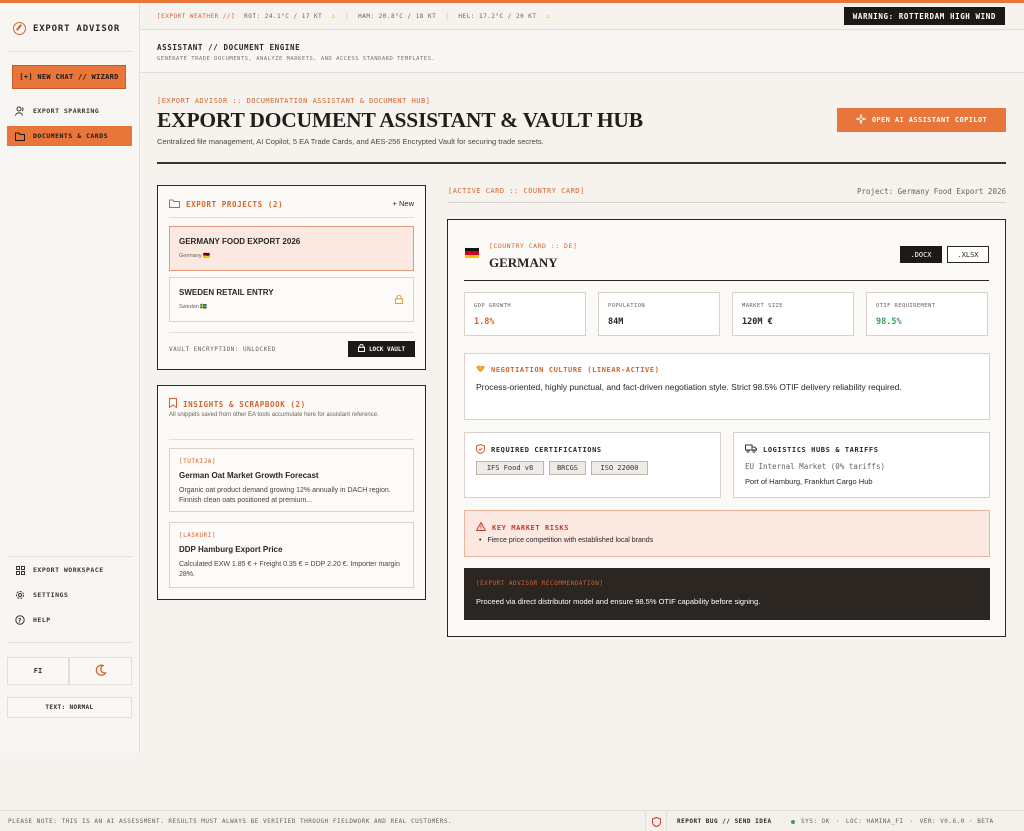 This screenshot has height=831, width=1024. Describe the element at coordinates (581, 163) in the screenshot. I see `hero-divider` at that location.